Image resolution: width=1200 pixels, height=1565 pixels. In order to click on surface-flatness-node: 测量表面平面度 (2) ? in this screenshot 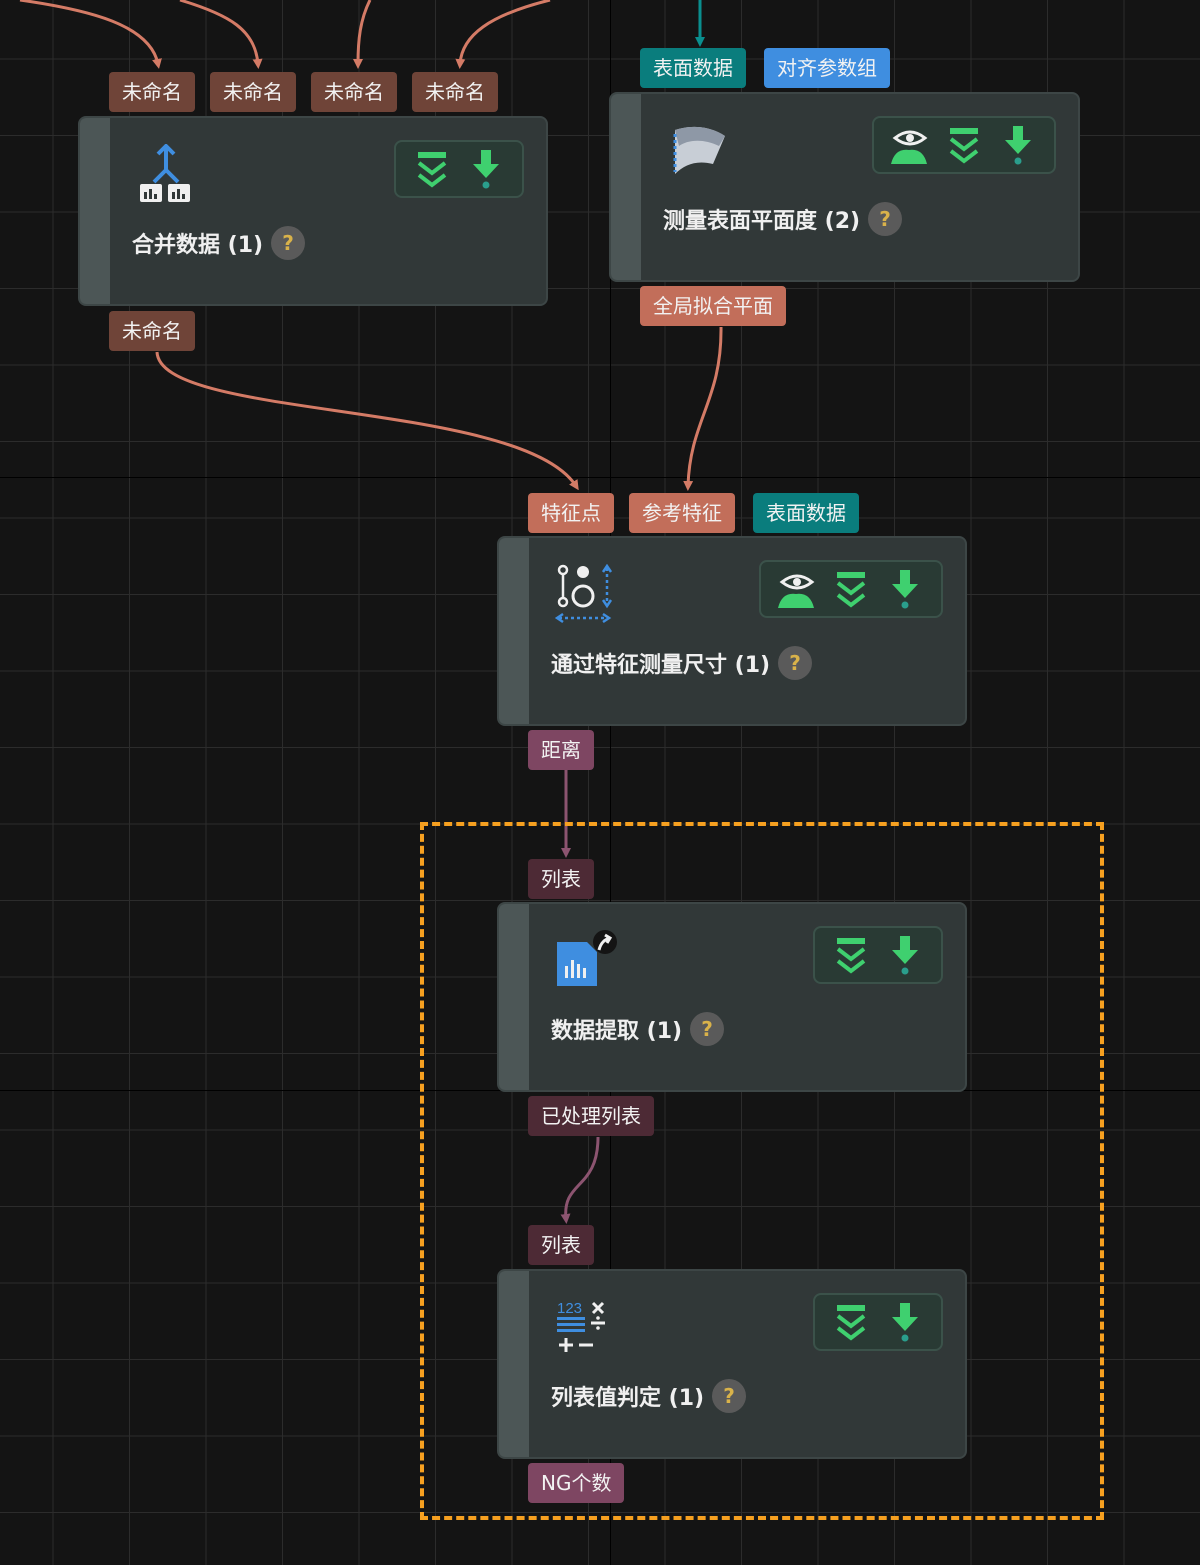, I will do `click(844, 187)`.